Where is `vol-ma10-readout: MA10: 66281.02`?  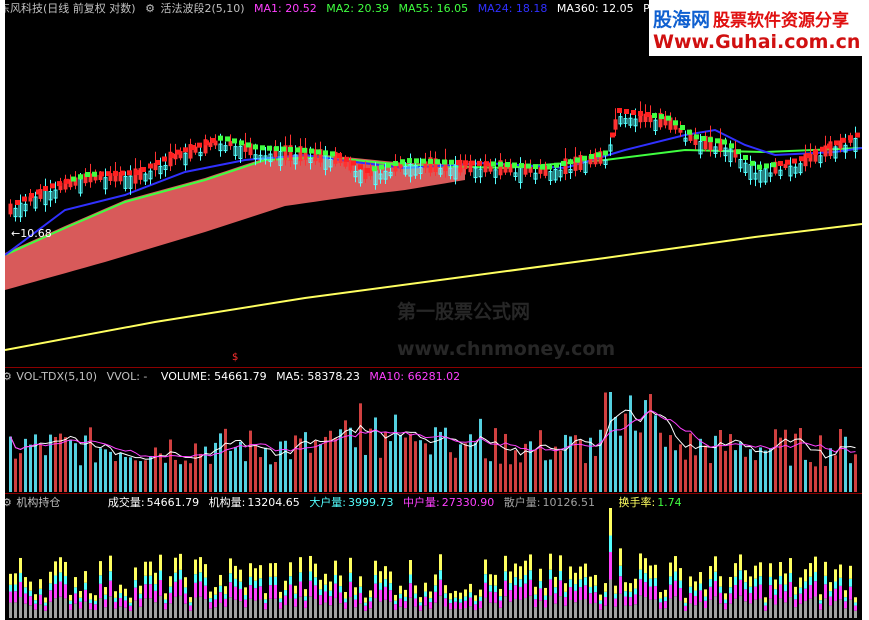 vol-ma10-readout: MA10: 66281.02 is located at coordinates (415, 376).